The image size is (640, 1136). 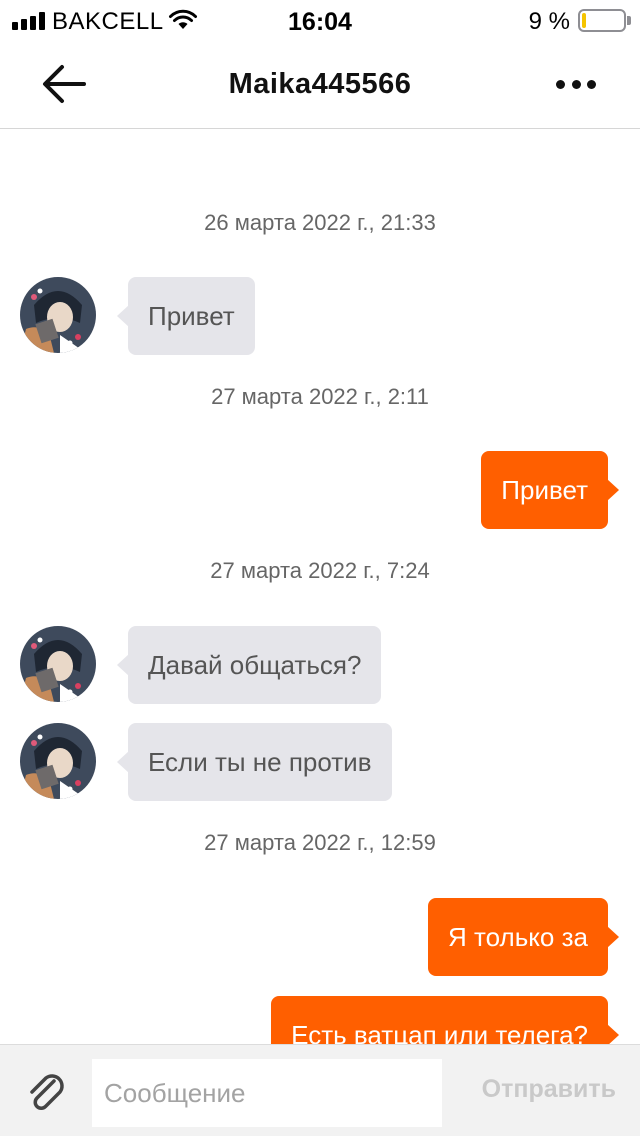 I want to click on message-timestamp: 27 марта 2022 г., 7:24, so click(x=320, y=570).